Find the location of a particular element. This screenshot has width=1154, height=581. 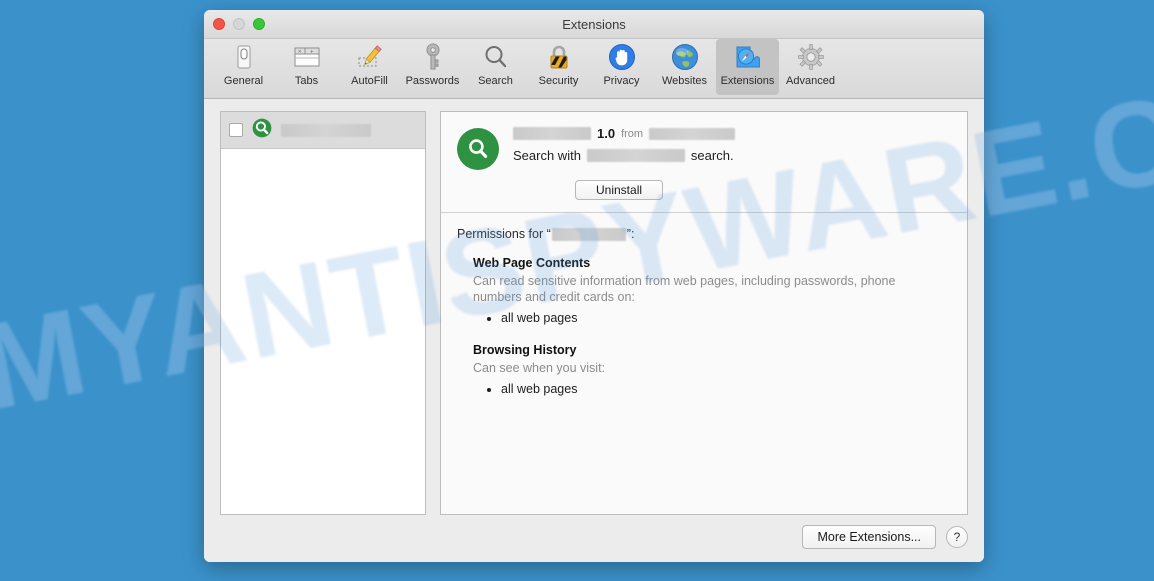

tab-label: Tabs is located at coordinates (306, 81).